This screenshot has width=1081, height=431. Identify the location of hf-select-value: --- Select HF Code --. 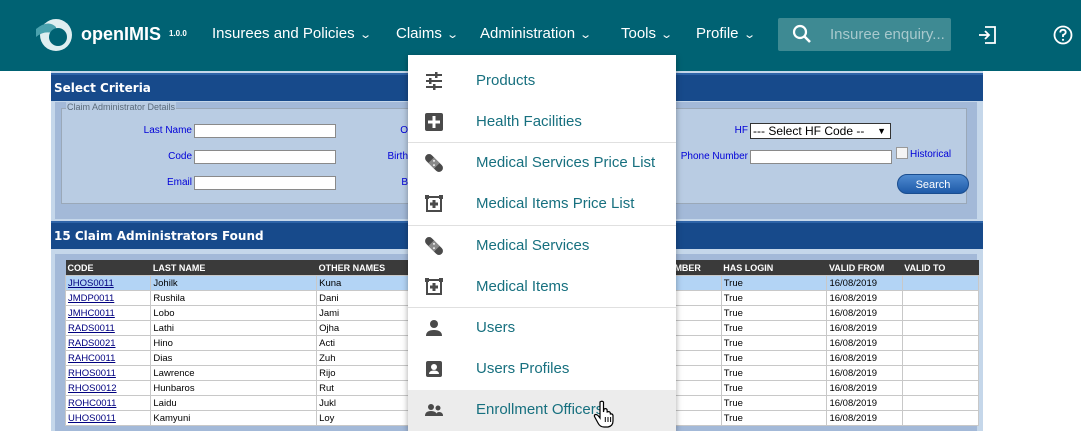
(809, 131).